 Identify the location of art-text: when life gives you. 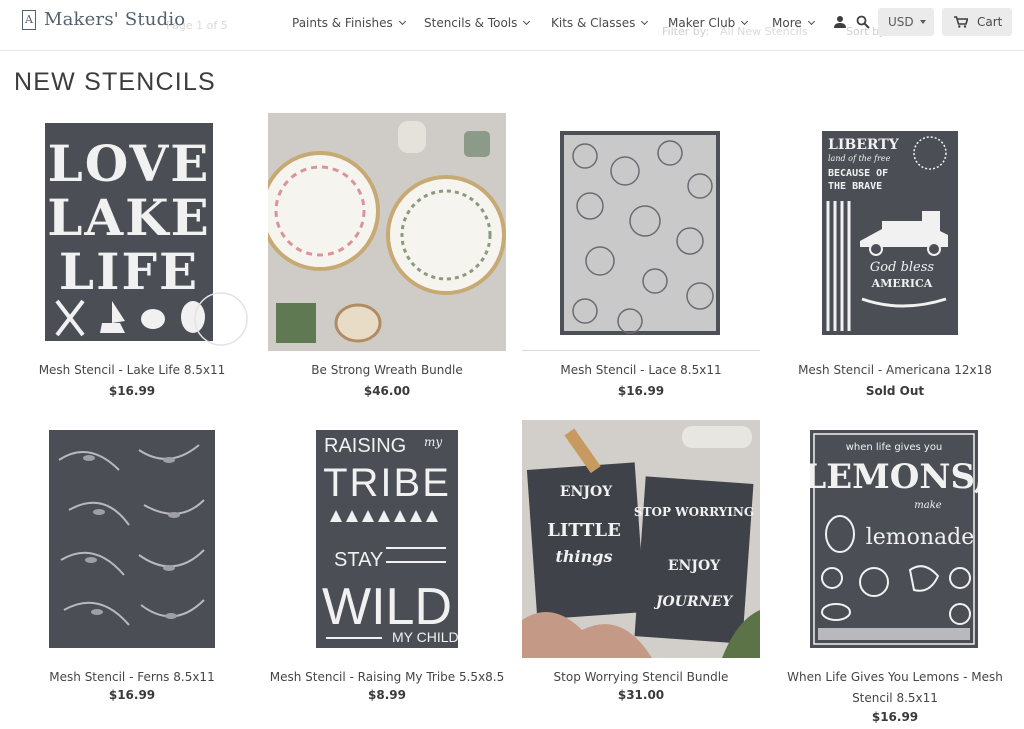
(894, 447).